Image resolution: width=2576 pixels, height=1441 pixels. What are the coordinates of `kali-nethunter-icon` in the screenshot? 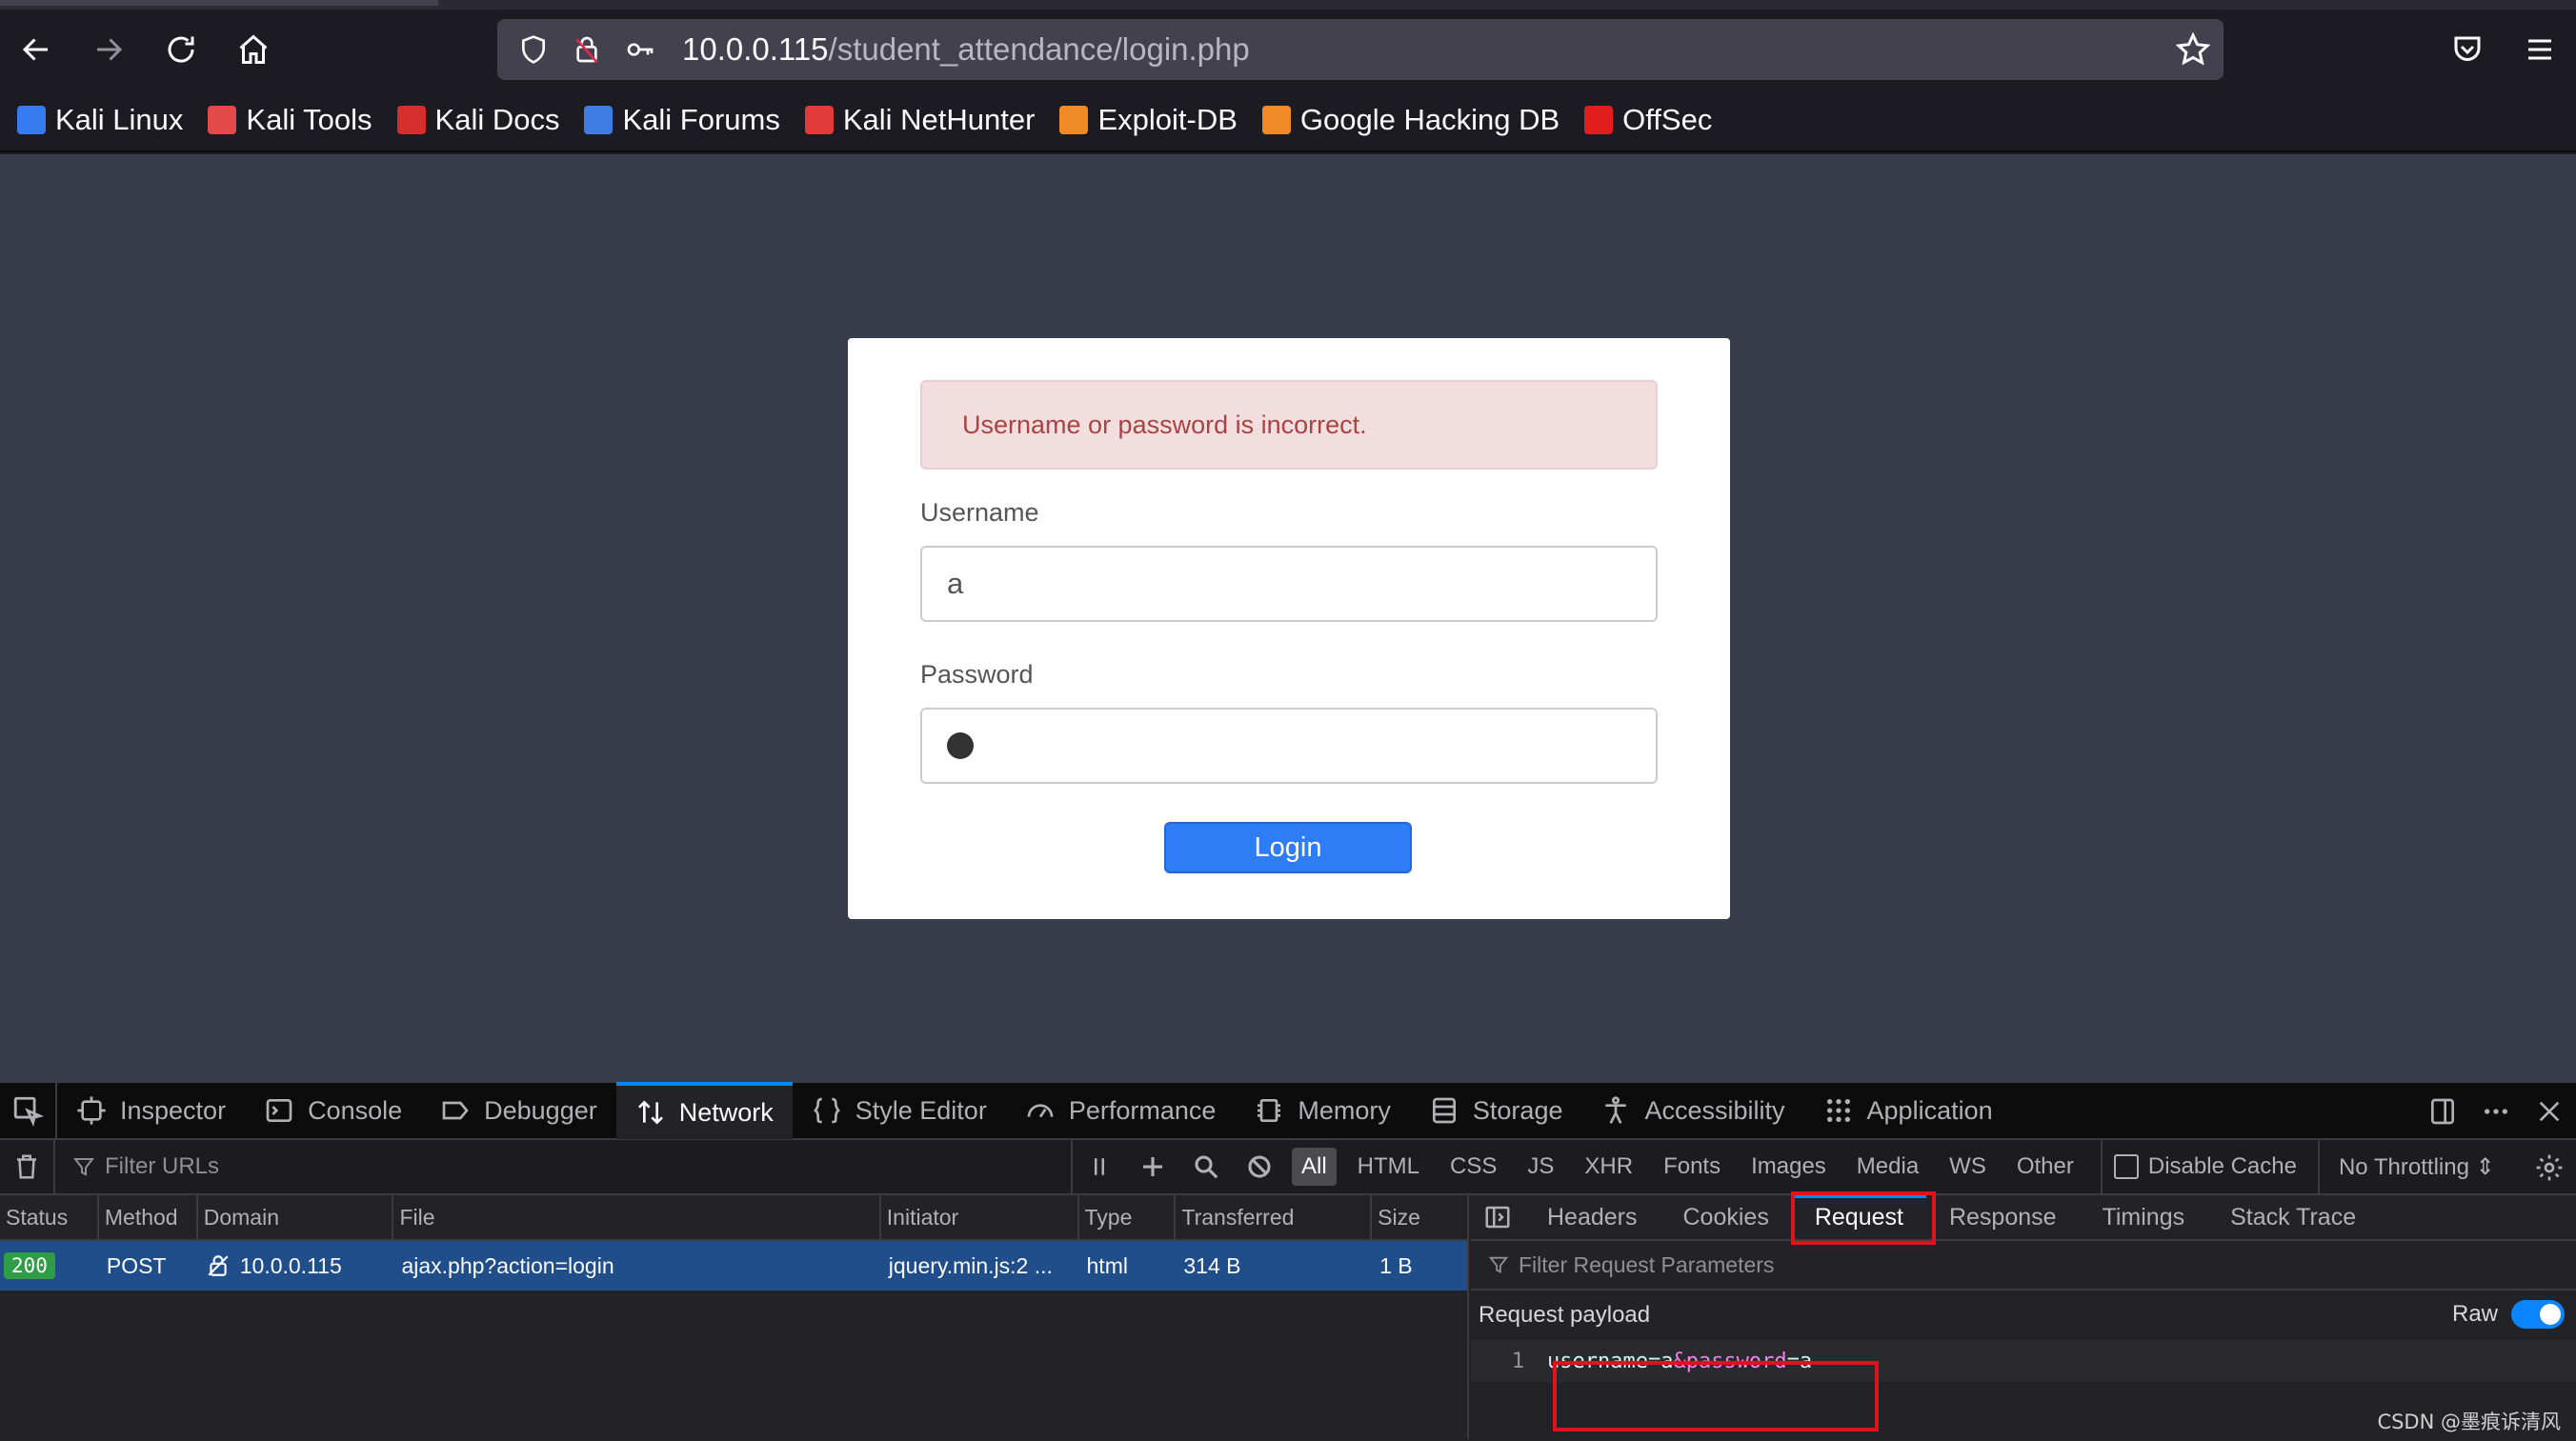 It's located at (819, 120).